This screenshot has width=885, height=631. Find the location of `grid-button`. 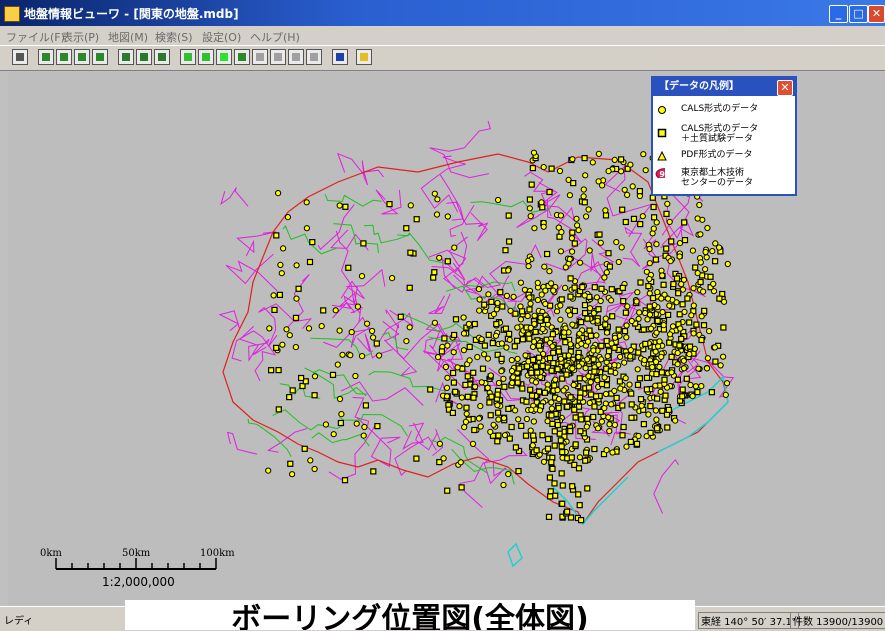

grid-button is located at coordinates (242, 57).